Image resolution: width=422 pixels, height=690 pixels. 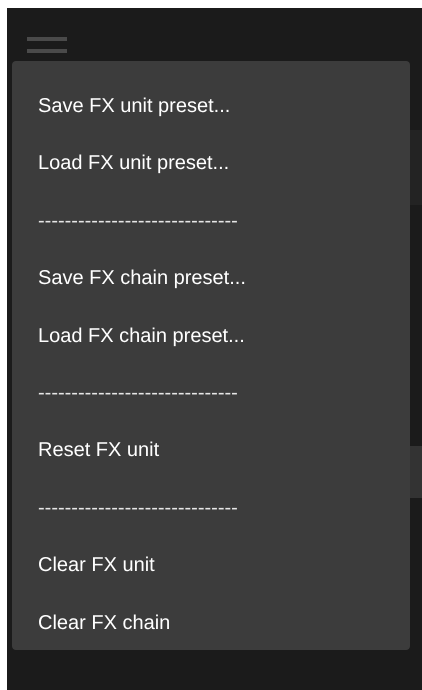 I want to click on menu-item: Clear FX unit, so click(x=211, y=564).